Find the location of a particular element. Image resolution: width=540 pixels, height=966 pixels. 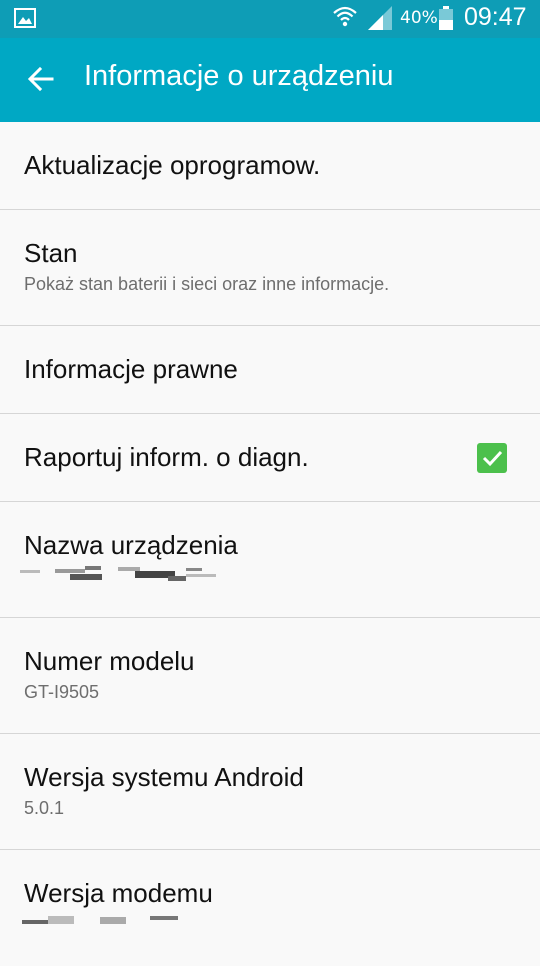

list-item-title: Numer modelu is located at coordinates (109, 661).